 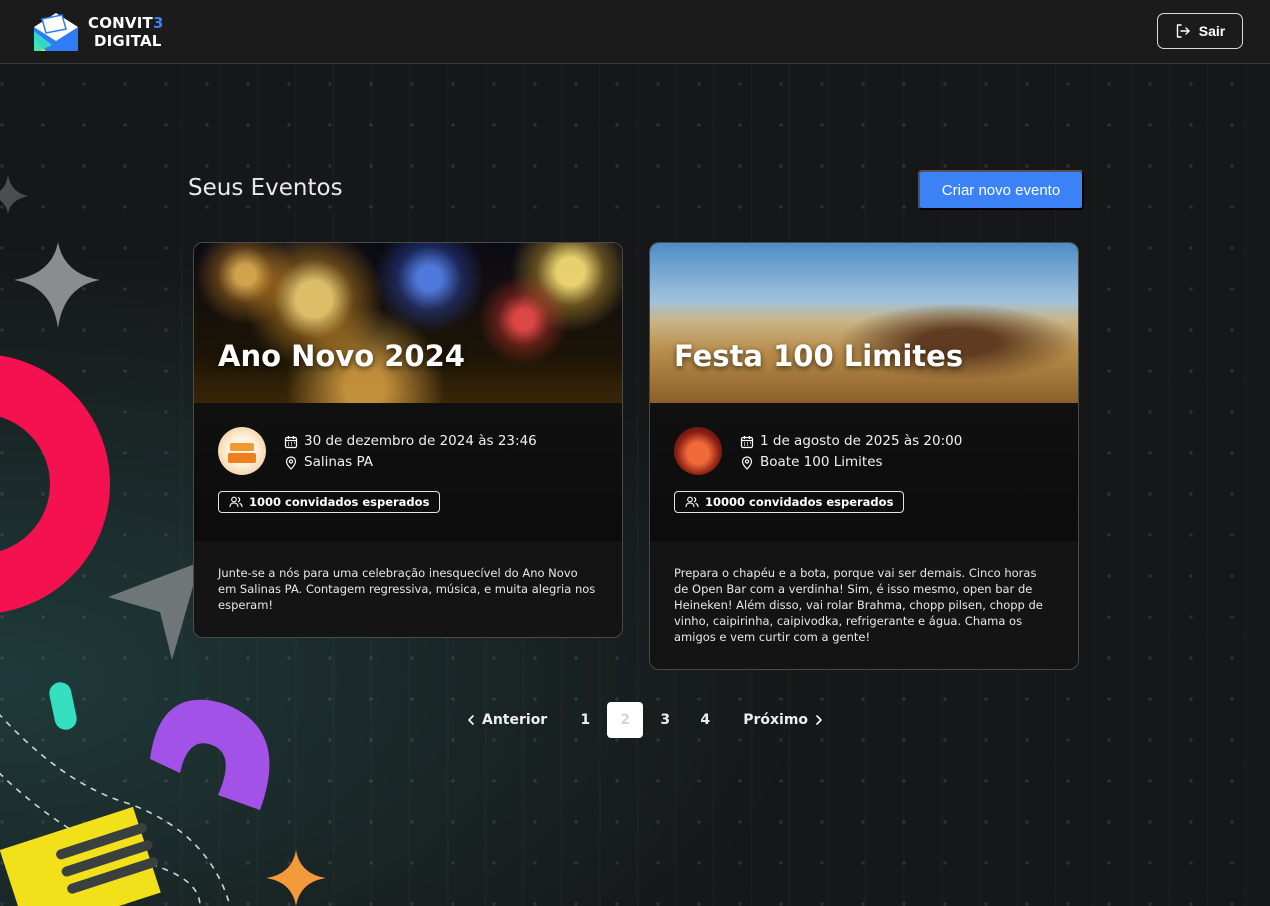 I want to click on pill-shape, so click(x=63, y=706).